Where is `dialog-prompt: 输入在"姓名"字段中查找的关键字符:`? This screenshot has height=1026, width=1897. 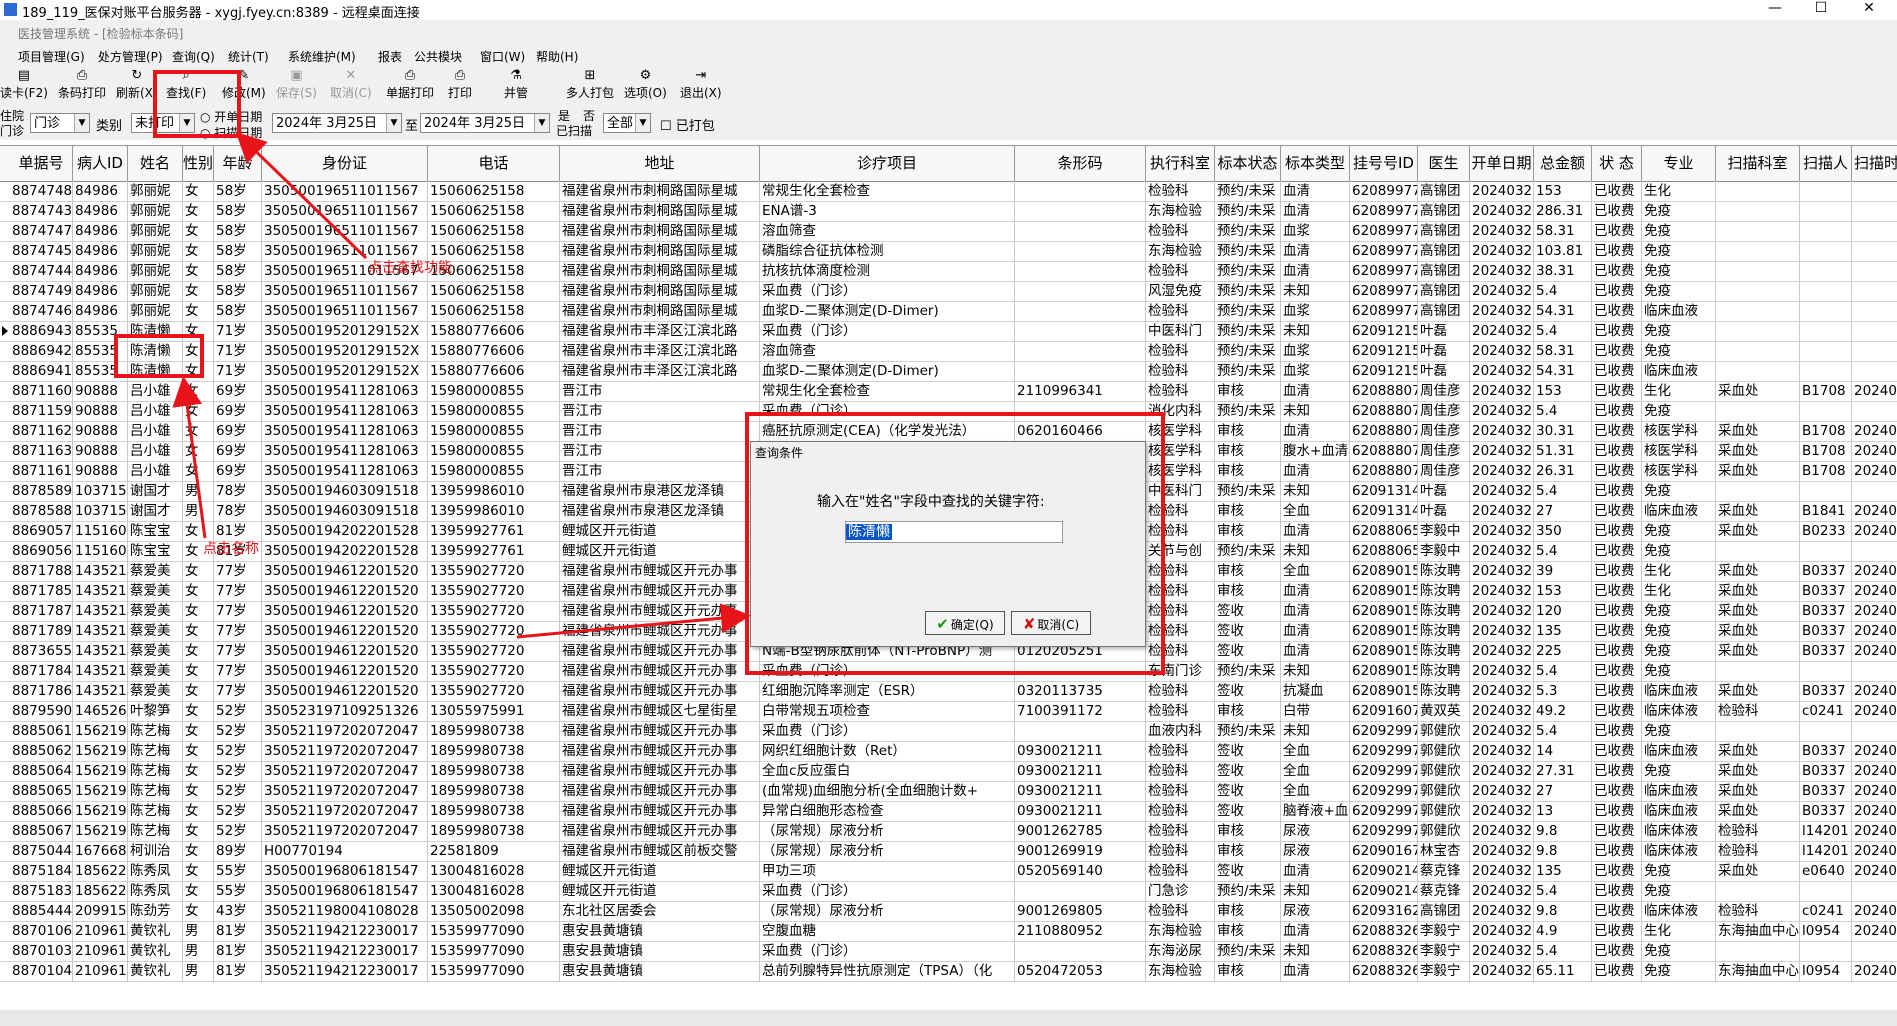 dialog-prompt: 输入在"姓名"字段中查找的关键字符: is located at coordinates (931, 502).